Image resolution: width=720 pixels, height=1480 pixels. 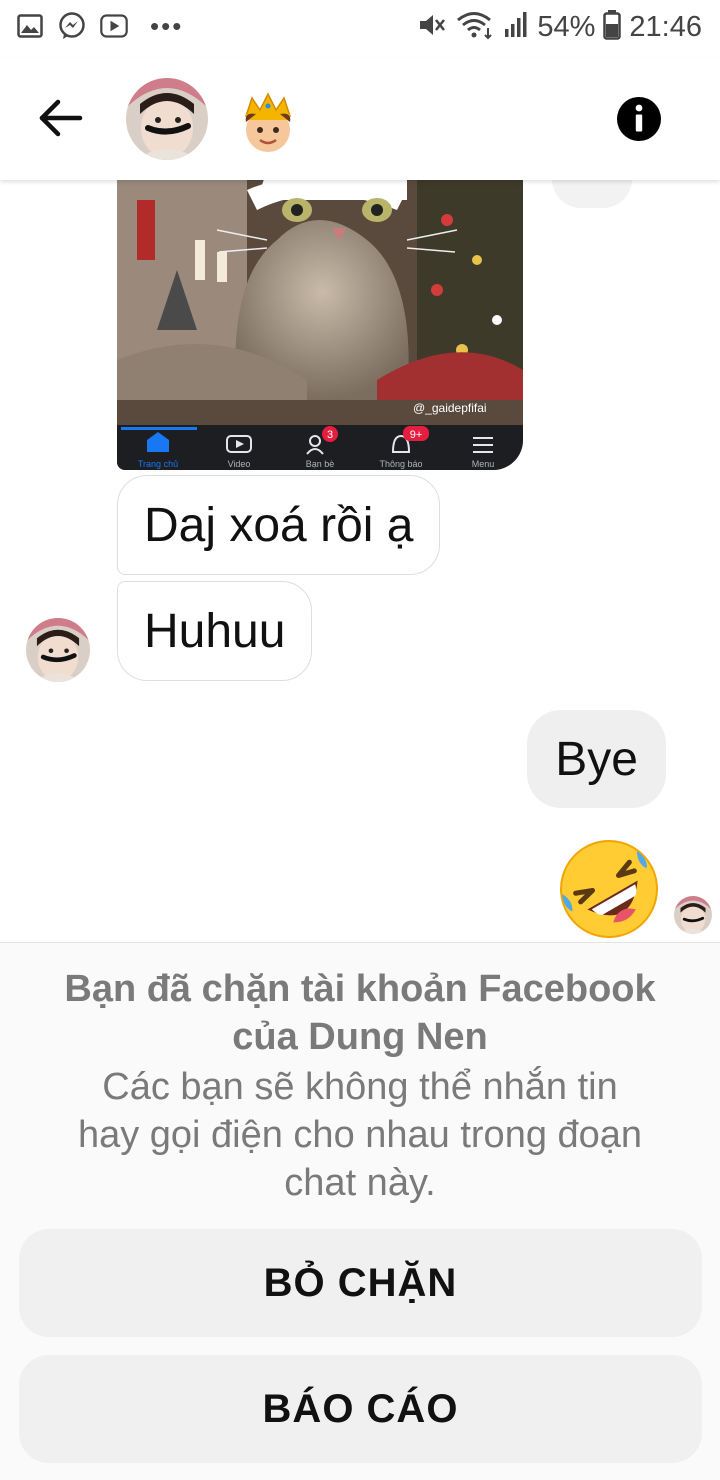 I want to click on mute-icon, so click(x=432, y=27).